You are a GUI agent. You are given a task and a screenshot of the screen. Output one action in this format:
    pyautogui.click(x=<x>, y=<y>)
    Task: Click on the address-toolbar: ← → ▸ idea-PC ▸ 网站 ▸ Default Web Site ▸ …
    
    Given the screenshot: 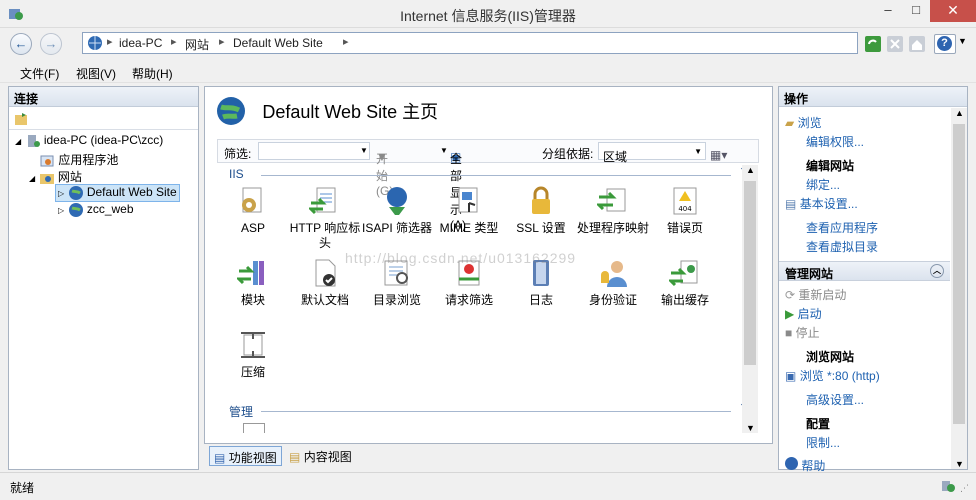 What is the action you would take?
    pyautogui.click(x=488, y=44)
    